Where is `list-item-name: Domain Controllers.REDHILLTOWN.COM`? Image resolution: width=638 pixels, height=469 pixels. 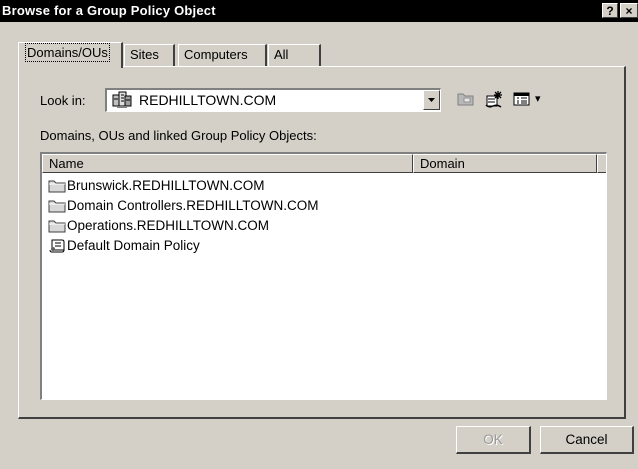
list-item-name: Domain Controllers.REDHILLTOWN.COM is located at coordinates (193, 205).